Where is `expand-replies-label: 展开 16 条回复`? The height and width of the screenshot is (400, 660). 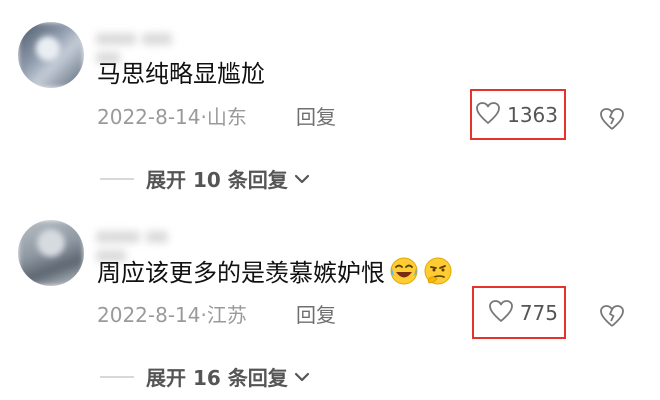 expand-replies-label: 展开 16 条回复 is located at coordinates (217, 378).